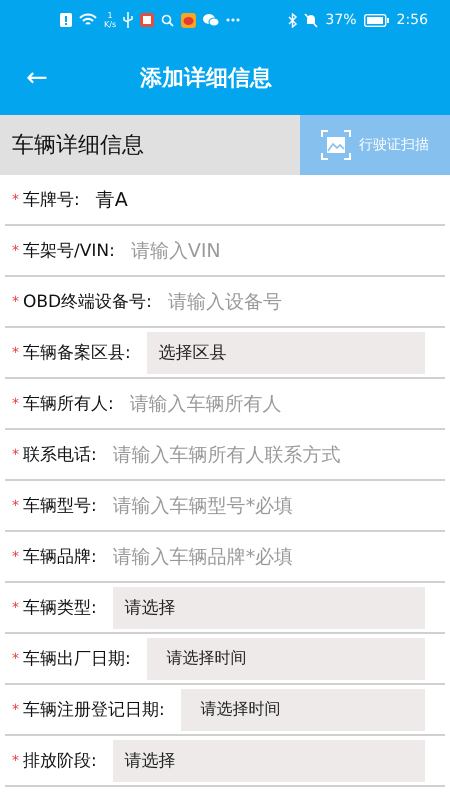 Image resolution: width=450 pixels, height=800 pixels. I want to click on field-label: 车牌号:, so click(51, 200).